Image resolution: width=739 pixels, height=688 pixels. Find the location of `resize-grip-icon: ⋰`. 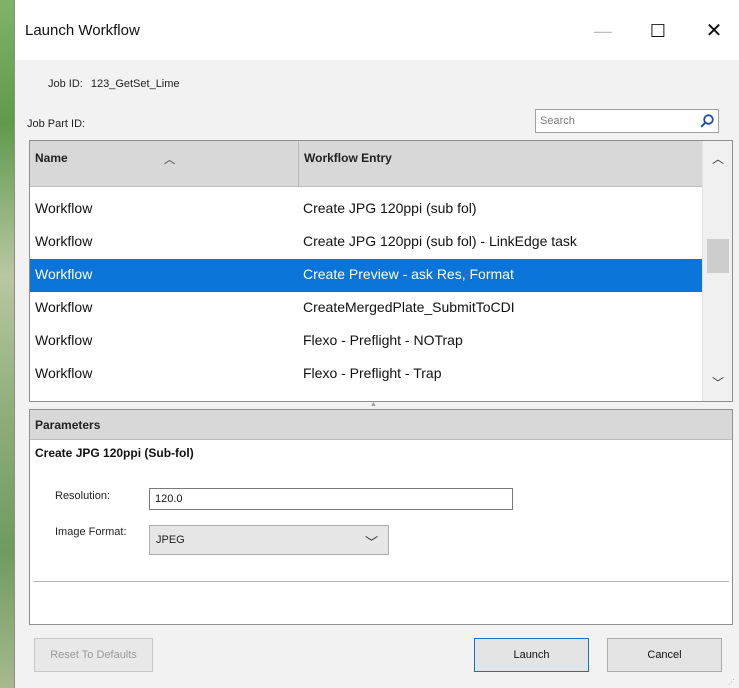

resize-grip-icon: ⋰ is located at coordinates (731, 682).